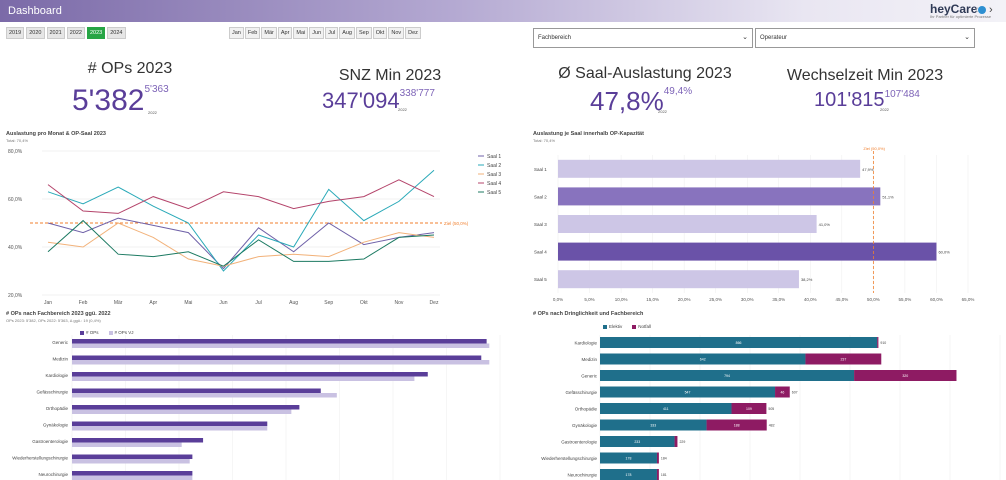 Image resolution: width=1006 pixels, height=480 pixels. What do you see at coordinates (301, 33) in the screenshot?
I see `month-button: Mai` at bounding box center [301, 33].